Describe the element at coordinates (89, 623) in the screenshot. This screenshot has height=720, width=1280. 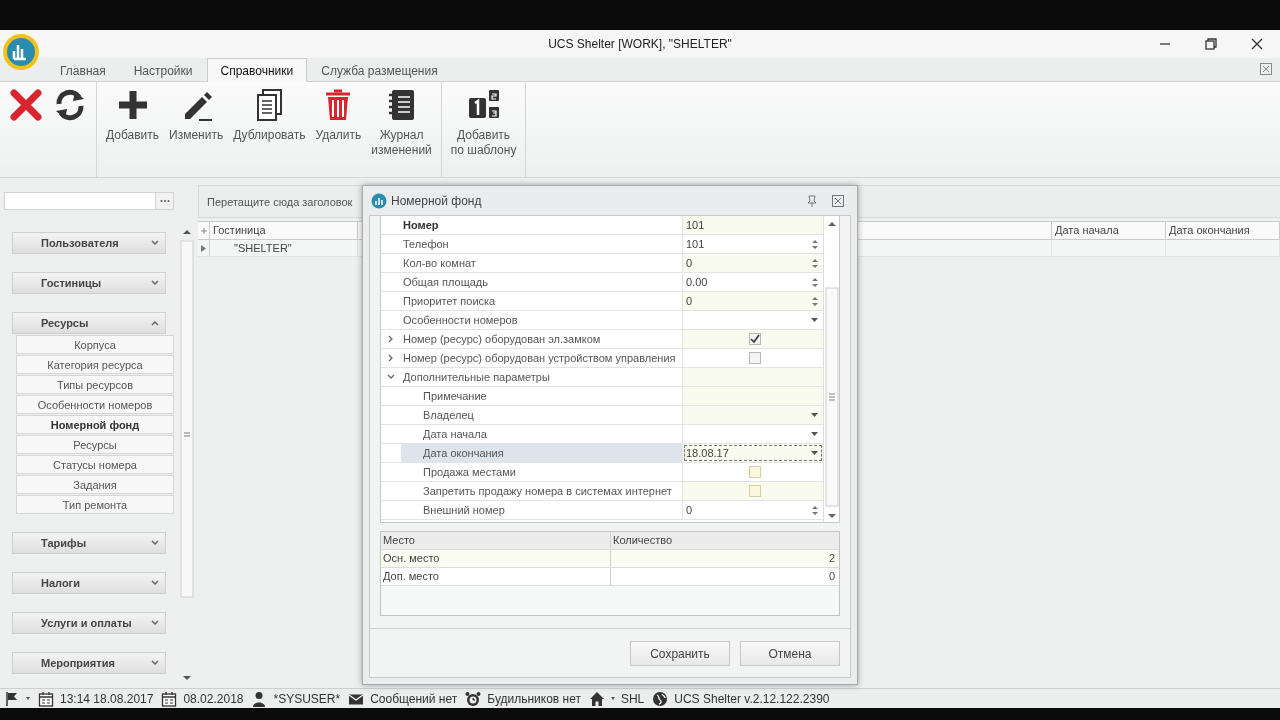
I see `sidebar-group-header: Услуги и оплаты` at that location.